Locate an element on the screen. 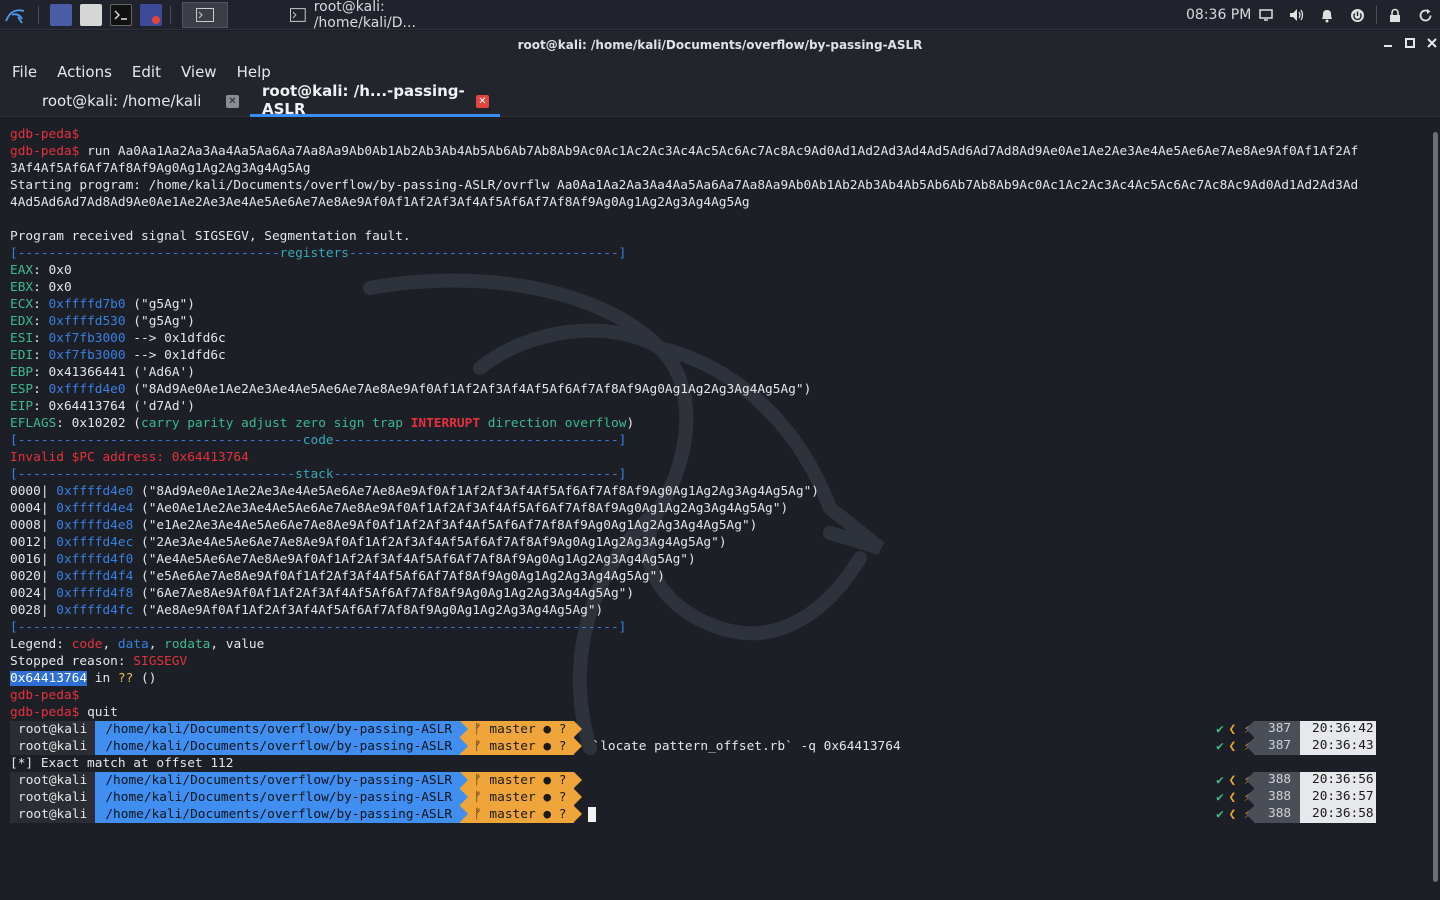 The image size is (1440, 900). display-icon is located at coordinates (1266, 15).